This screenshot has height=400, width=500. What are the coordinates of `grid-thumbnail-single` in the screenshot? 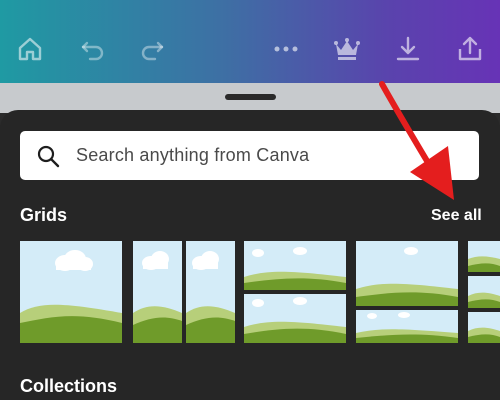 It's located at (71, 292).